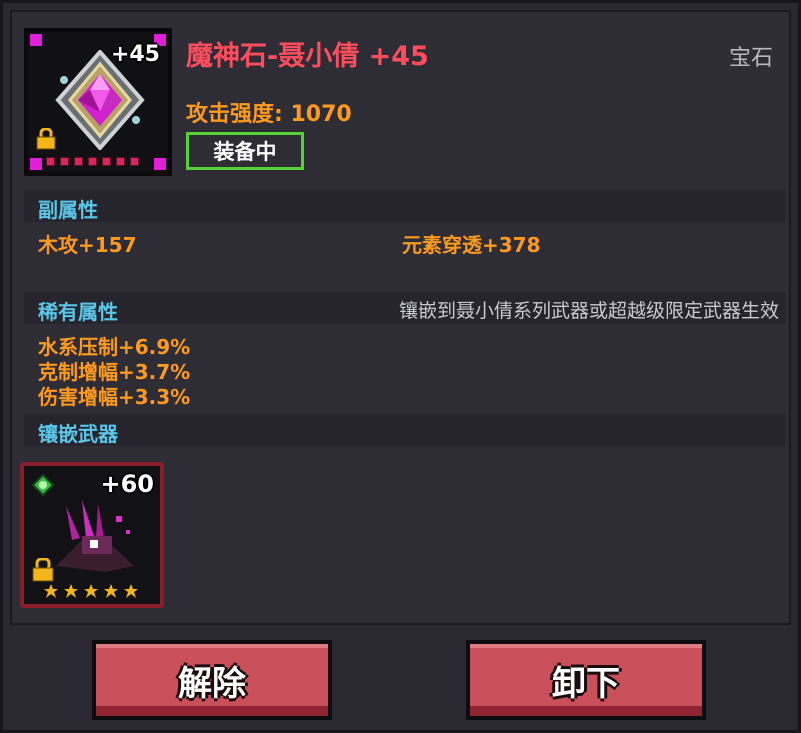 The width and height of the screenshot is (801, 733). Describe the element at coordinates (471, 245) in the screenshot. I see `secondary-attr: 元素穿透+378` at that location.